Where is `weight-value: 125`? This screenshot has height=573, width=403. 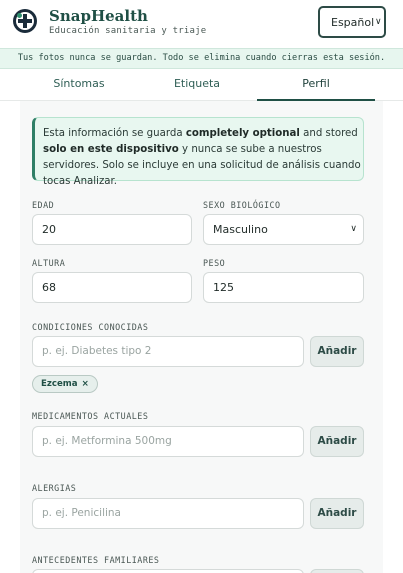 weight-value: 125 is located at coordinates (223, 287).